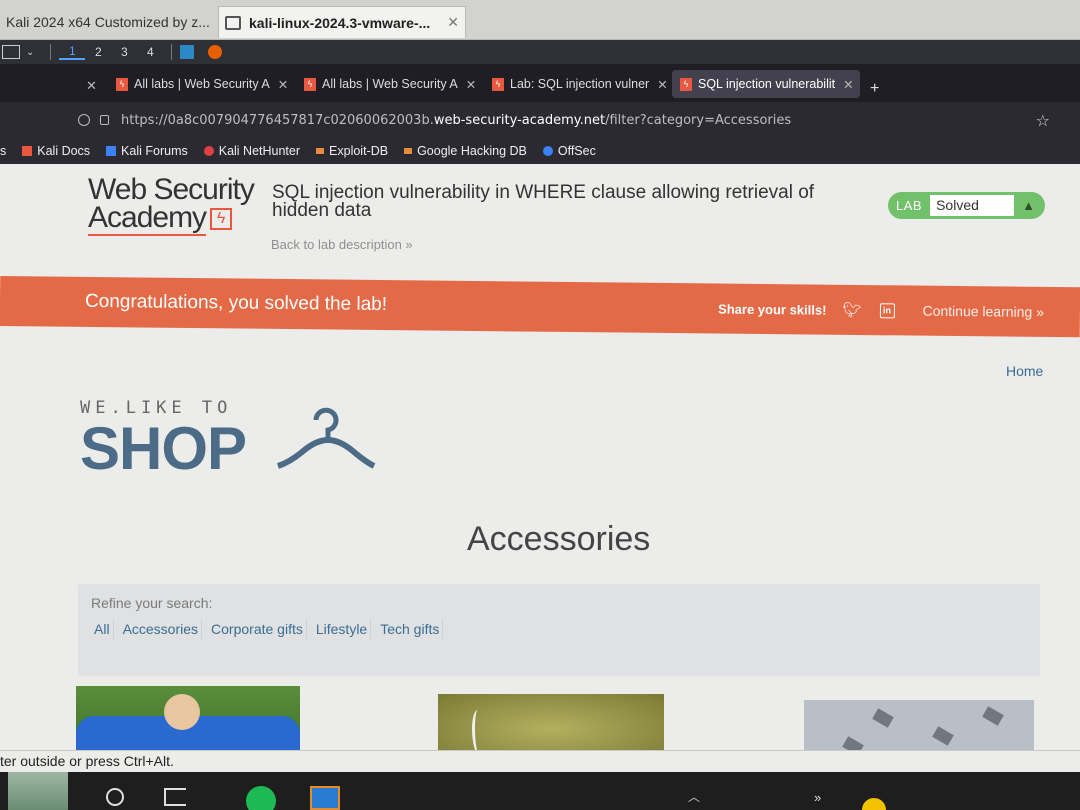 This screenshot has height=810, width=1080. Describe the element at coordinates (972, 205) in the screenshot. I see `lab-status: Solved` at that location.